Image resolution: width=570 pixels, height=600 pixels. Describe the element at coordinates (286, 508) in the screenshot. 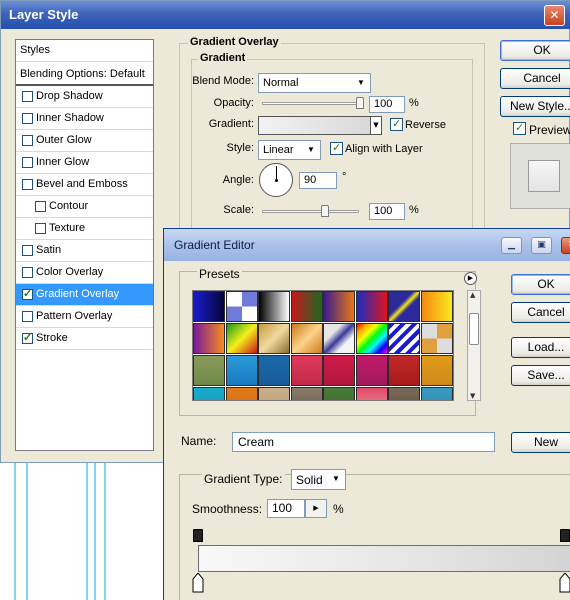

I see `smoothness-input: 100` at that location.